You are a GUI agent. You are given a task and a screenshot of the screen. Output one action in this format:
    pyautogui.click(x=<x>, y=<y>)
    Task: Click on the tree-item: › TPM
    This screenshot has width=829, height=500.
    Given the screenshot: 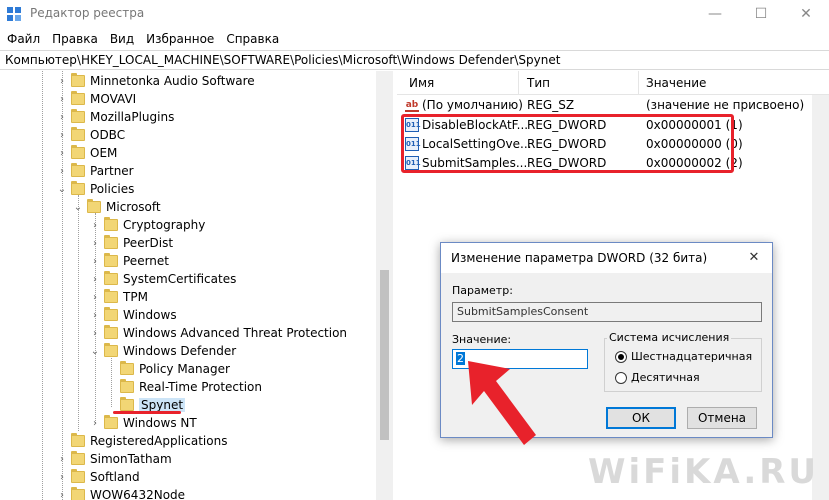 What is the action you would take?
    pyautogui.click(x=118, y=297)
    